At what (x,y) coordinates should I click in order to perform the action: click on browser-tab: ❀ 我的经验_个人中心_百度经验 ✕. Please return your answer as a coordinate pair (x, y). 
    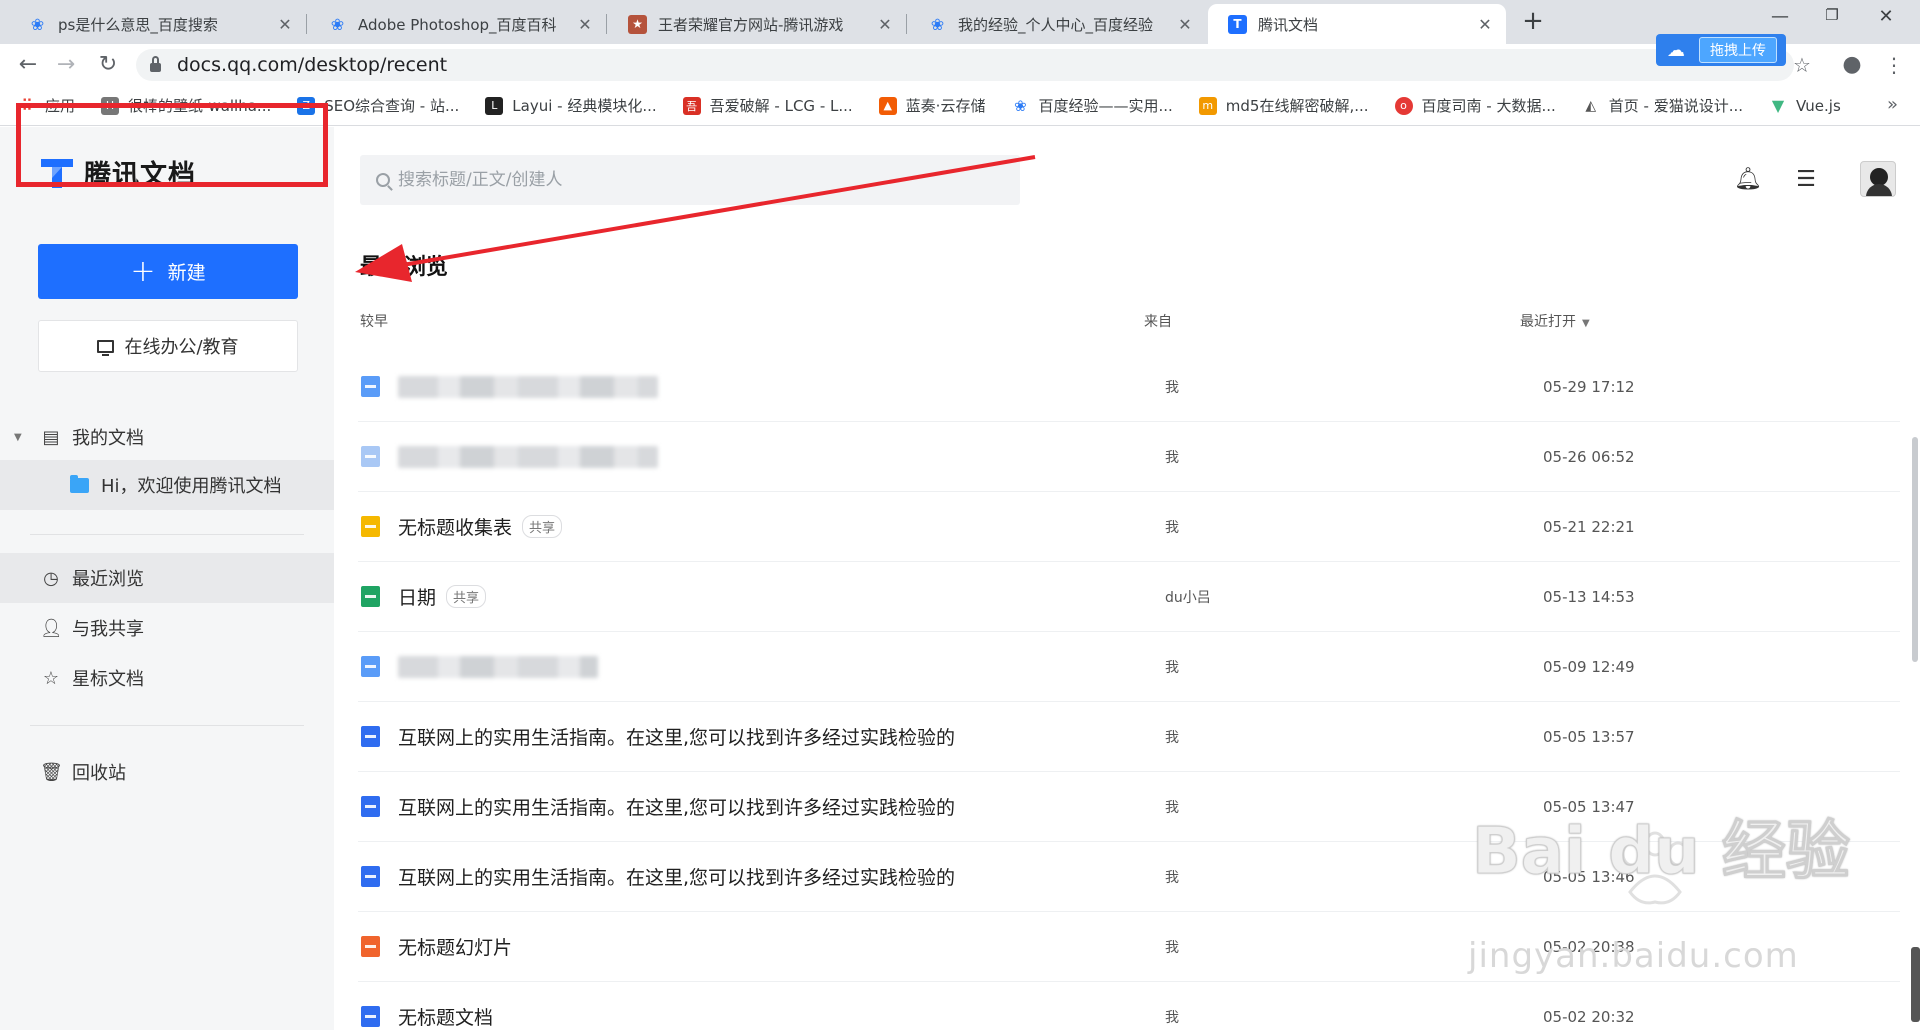
    Looking at the image, I should click on (1057, 24).